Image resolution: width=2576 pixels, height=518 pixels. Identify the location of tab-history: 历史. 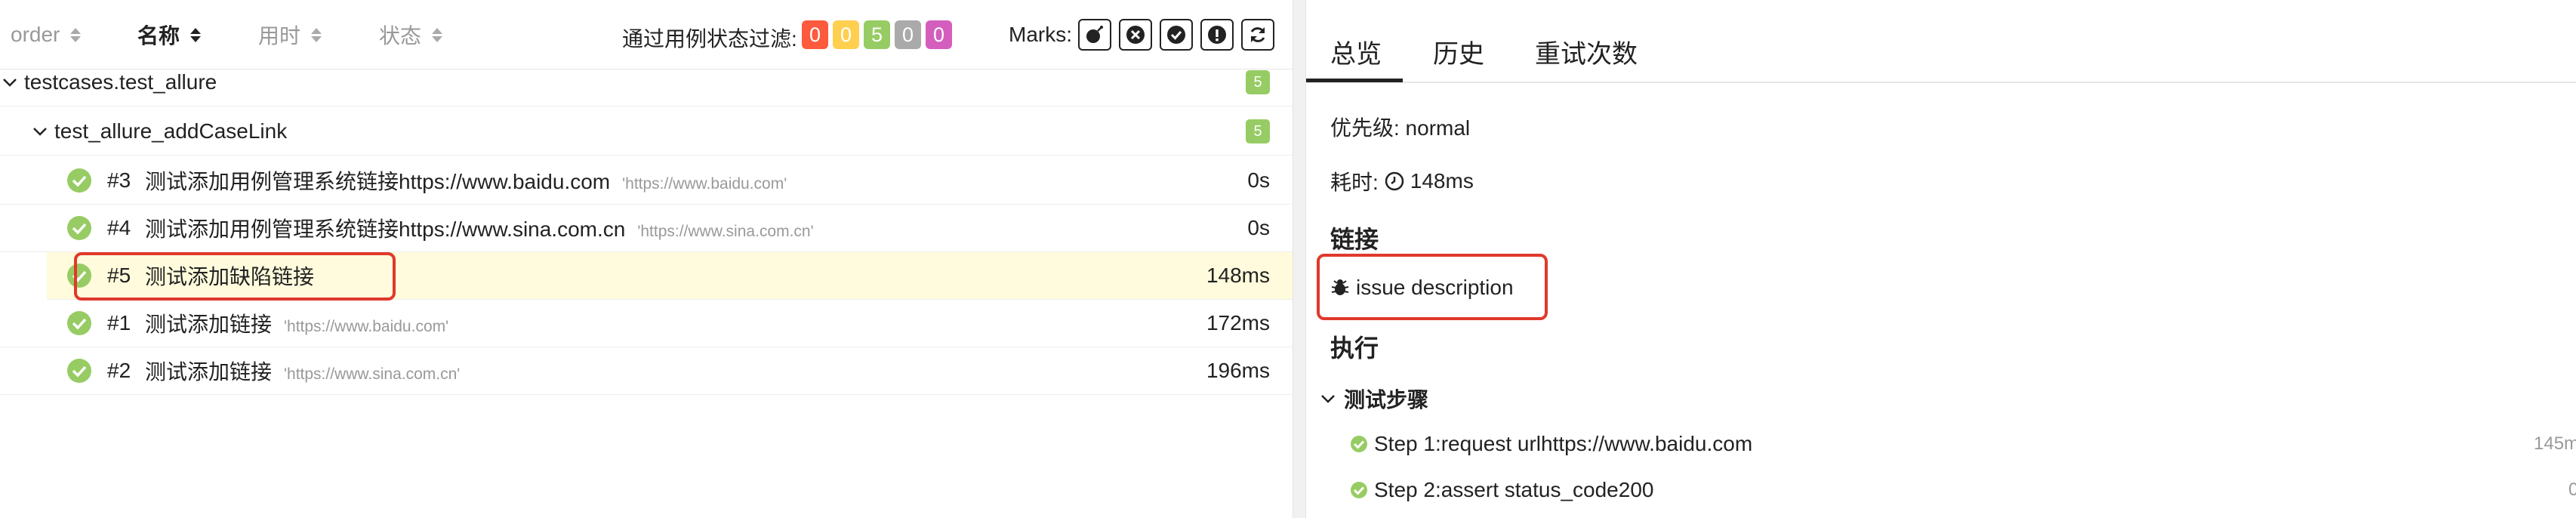
(1458, 51).